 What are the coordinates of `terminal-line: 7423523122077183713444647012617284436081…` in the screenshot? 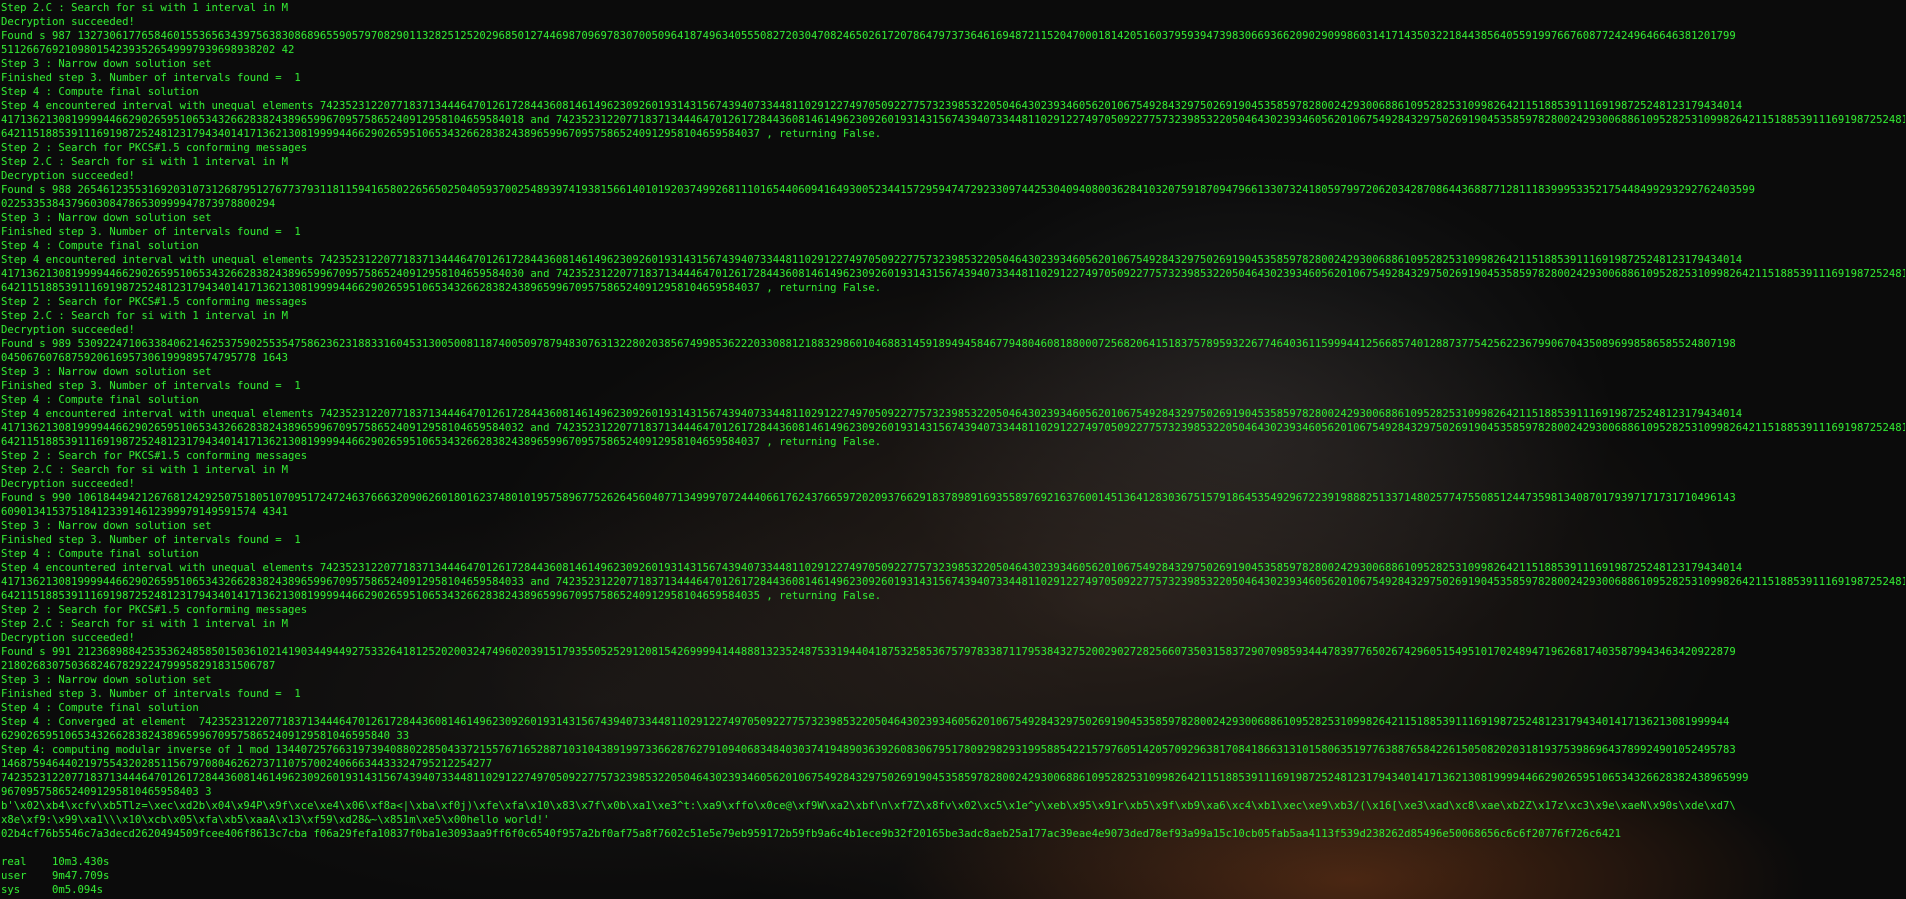 It's located at (875, 778).